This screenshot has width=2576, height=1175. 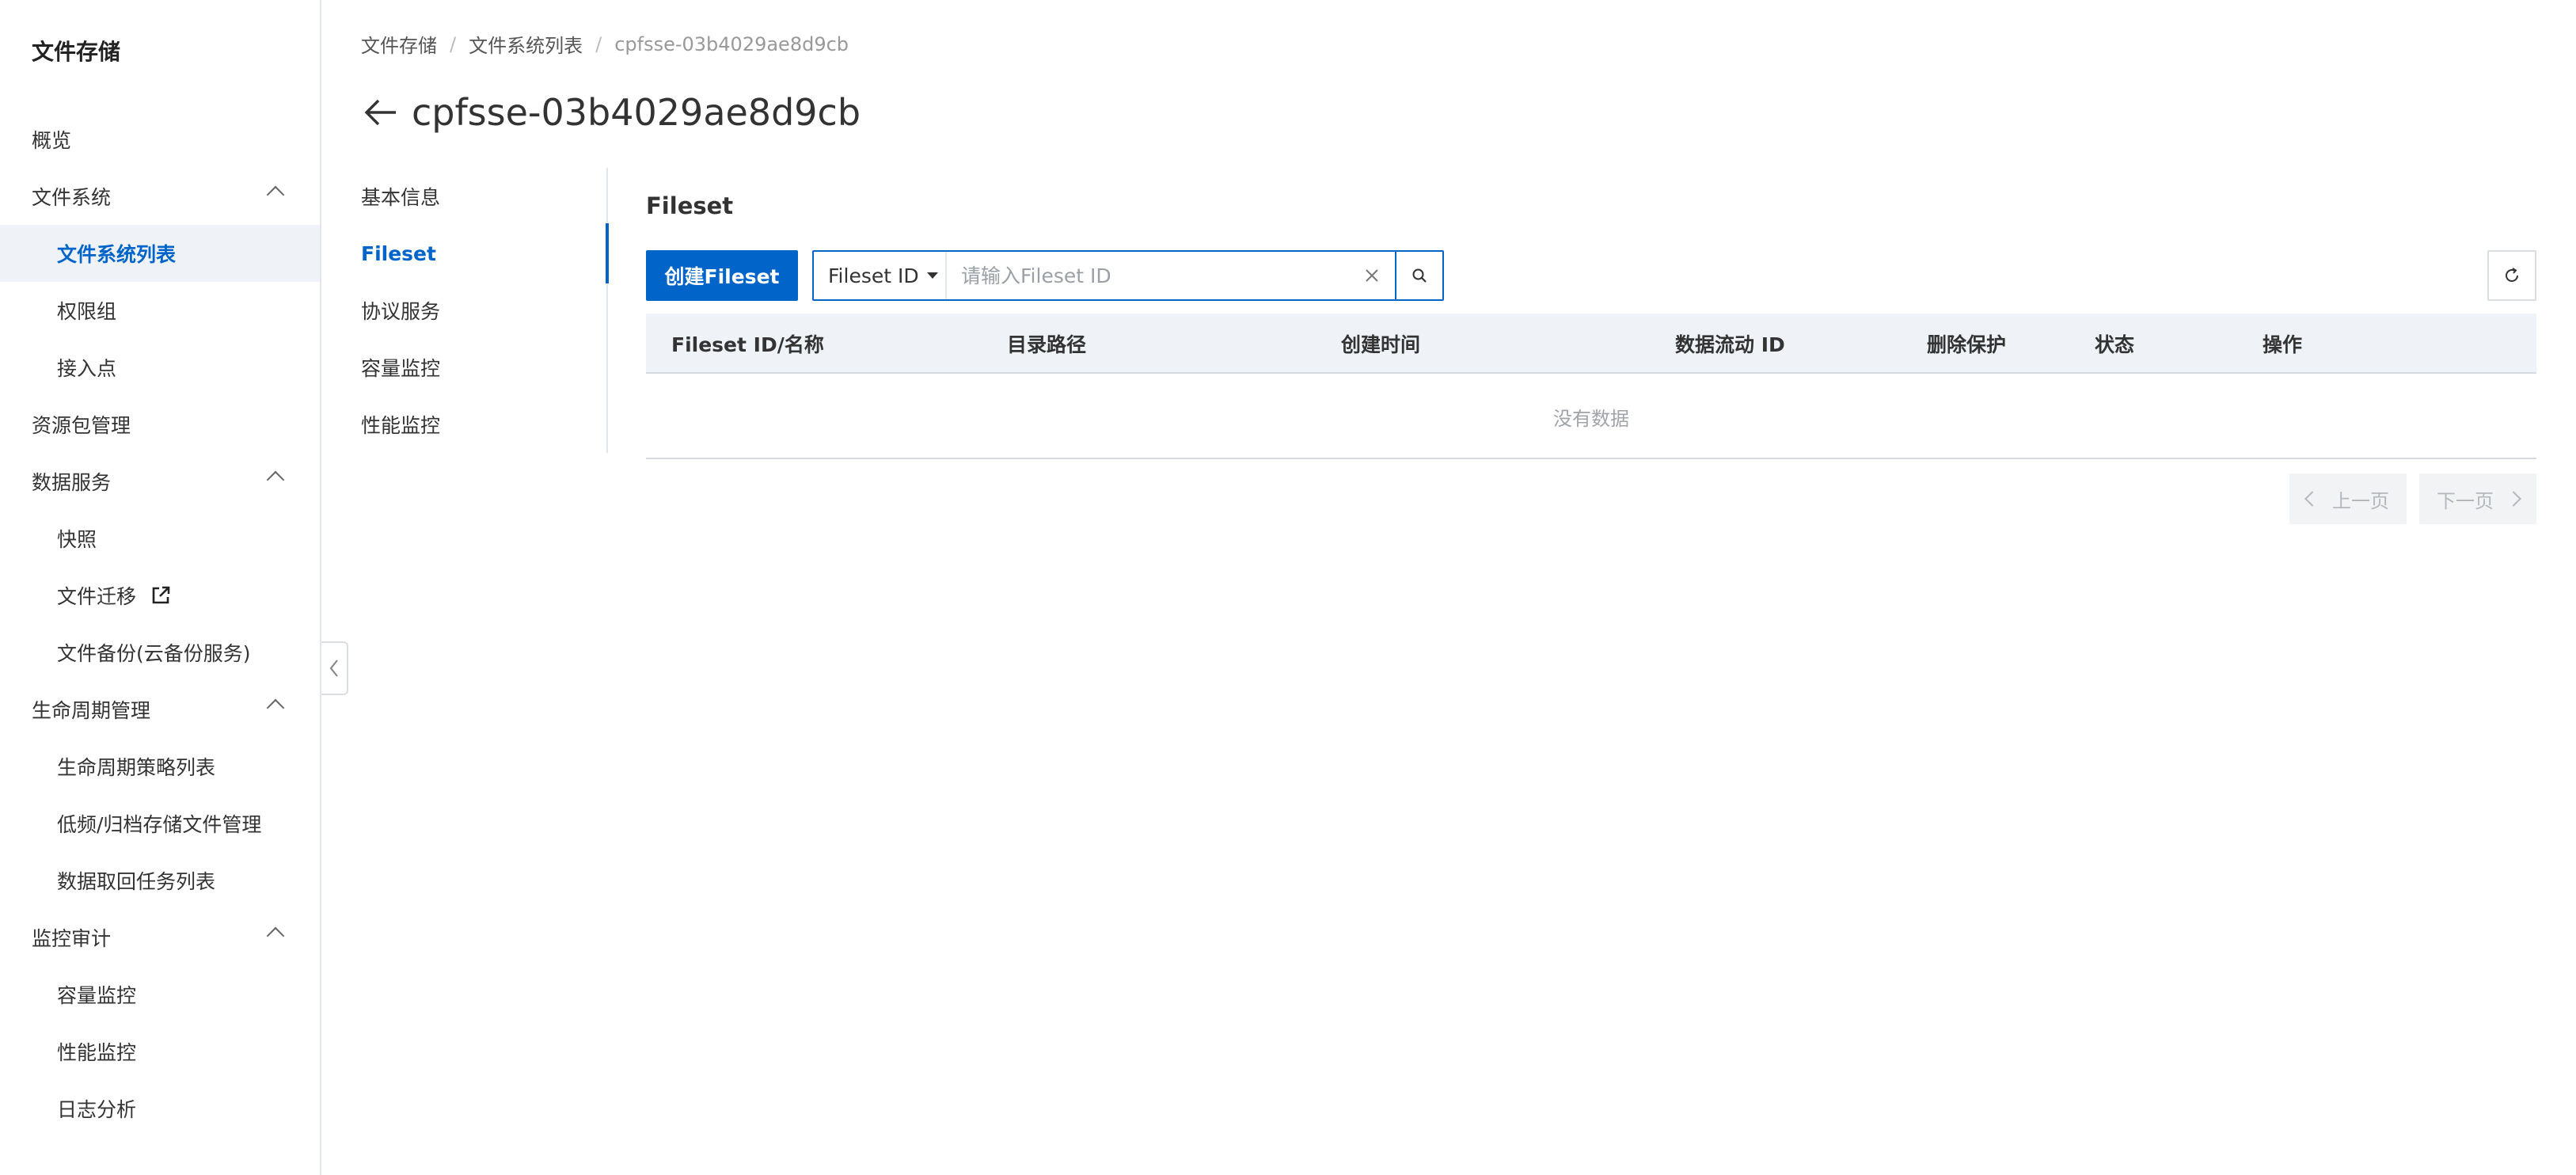 What do you see at coordinates (2283, 344) in the screenshot?
I see `column-header-actions: 操作` at bounding box center [2283, 344].